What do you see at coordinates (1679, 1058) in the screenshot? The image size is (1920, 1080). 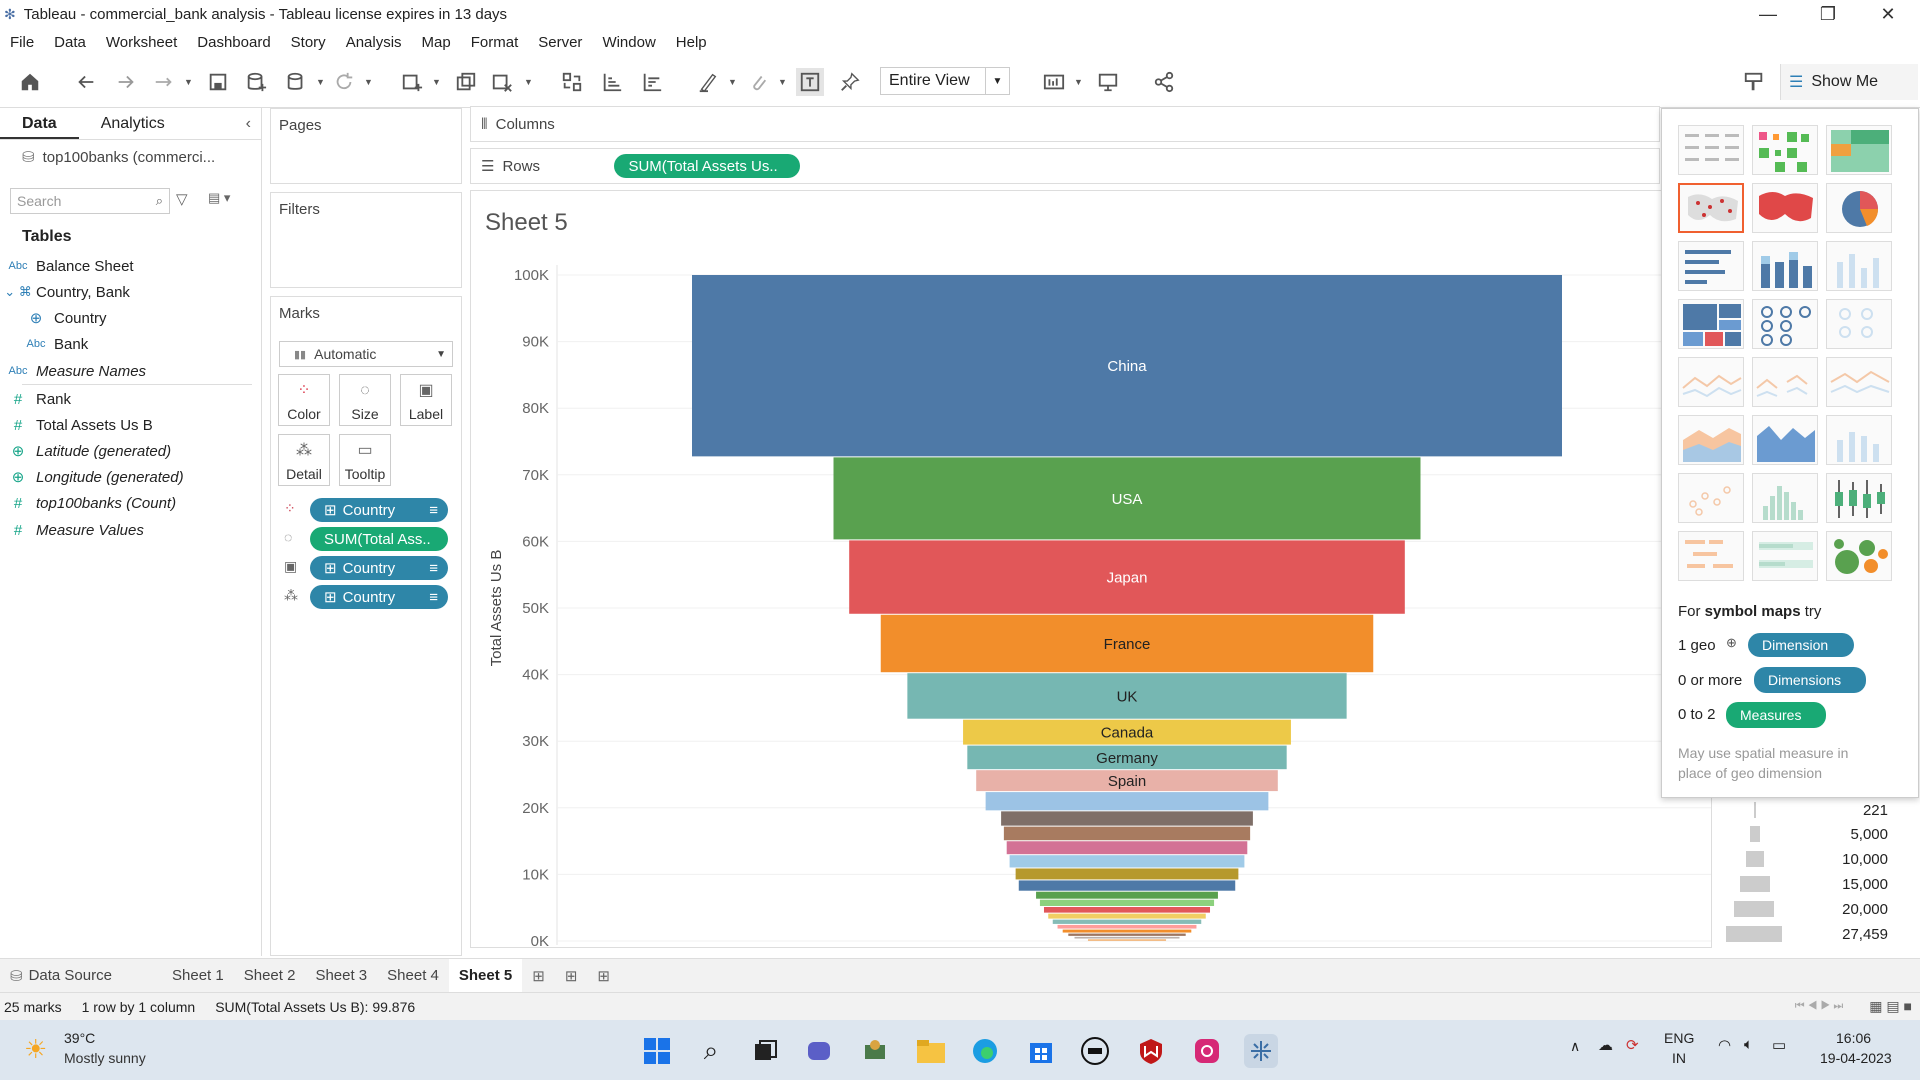 I see `lang-region: IN` at bounding box center [1679, 1058].